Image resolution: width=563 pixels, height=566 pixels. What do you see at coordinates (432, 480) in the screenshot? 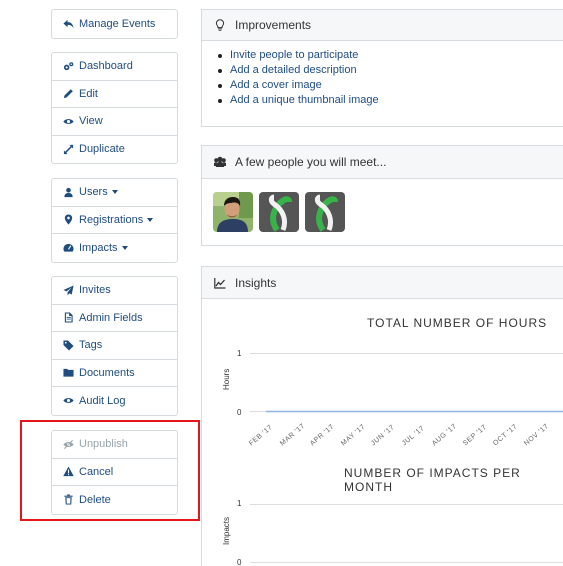
I see `chart-title: NUMBER OF IMPACTS PER MONTH` at bounding box center [432, 480].